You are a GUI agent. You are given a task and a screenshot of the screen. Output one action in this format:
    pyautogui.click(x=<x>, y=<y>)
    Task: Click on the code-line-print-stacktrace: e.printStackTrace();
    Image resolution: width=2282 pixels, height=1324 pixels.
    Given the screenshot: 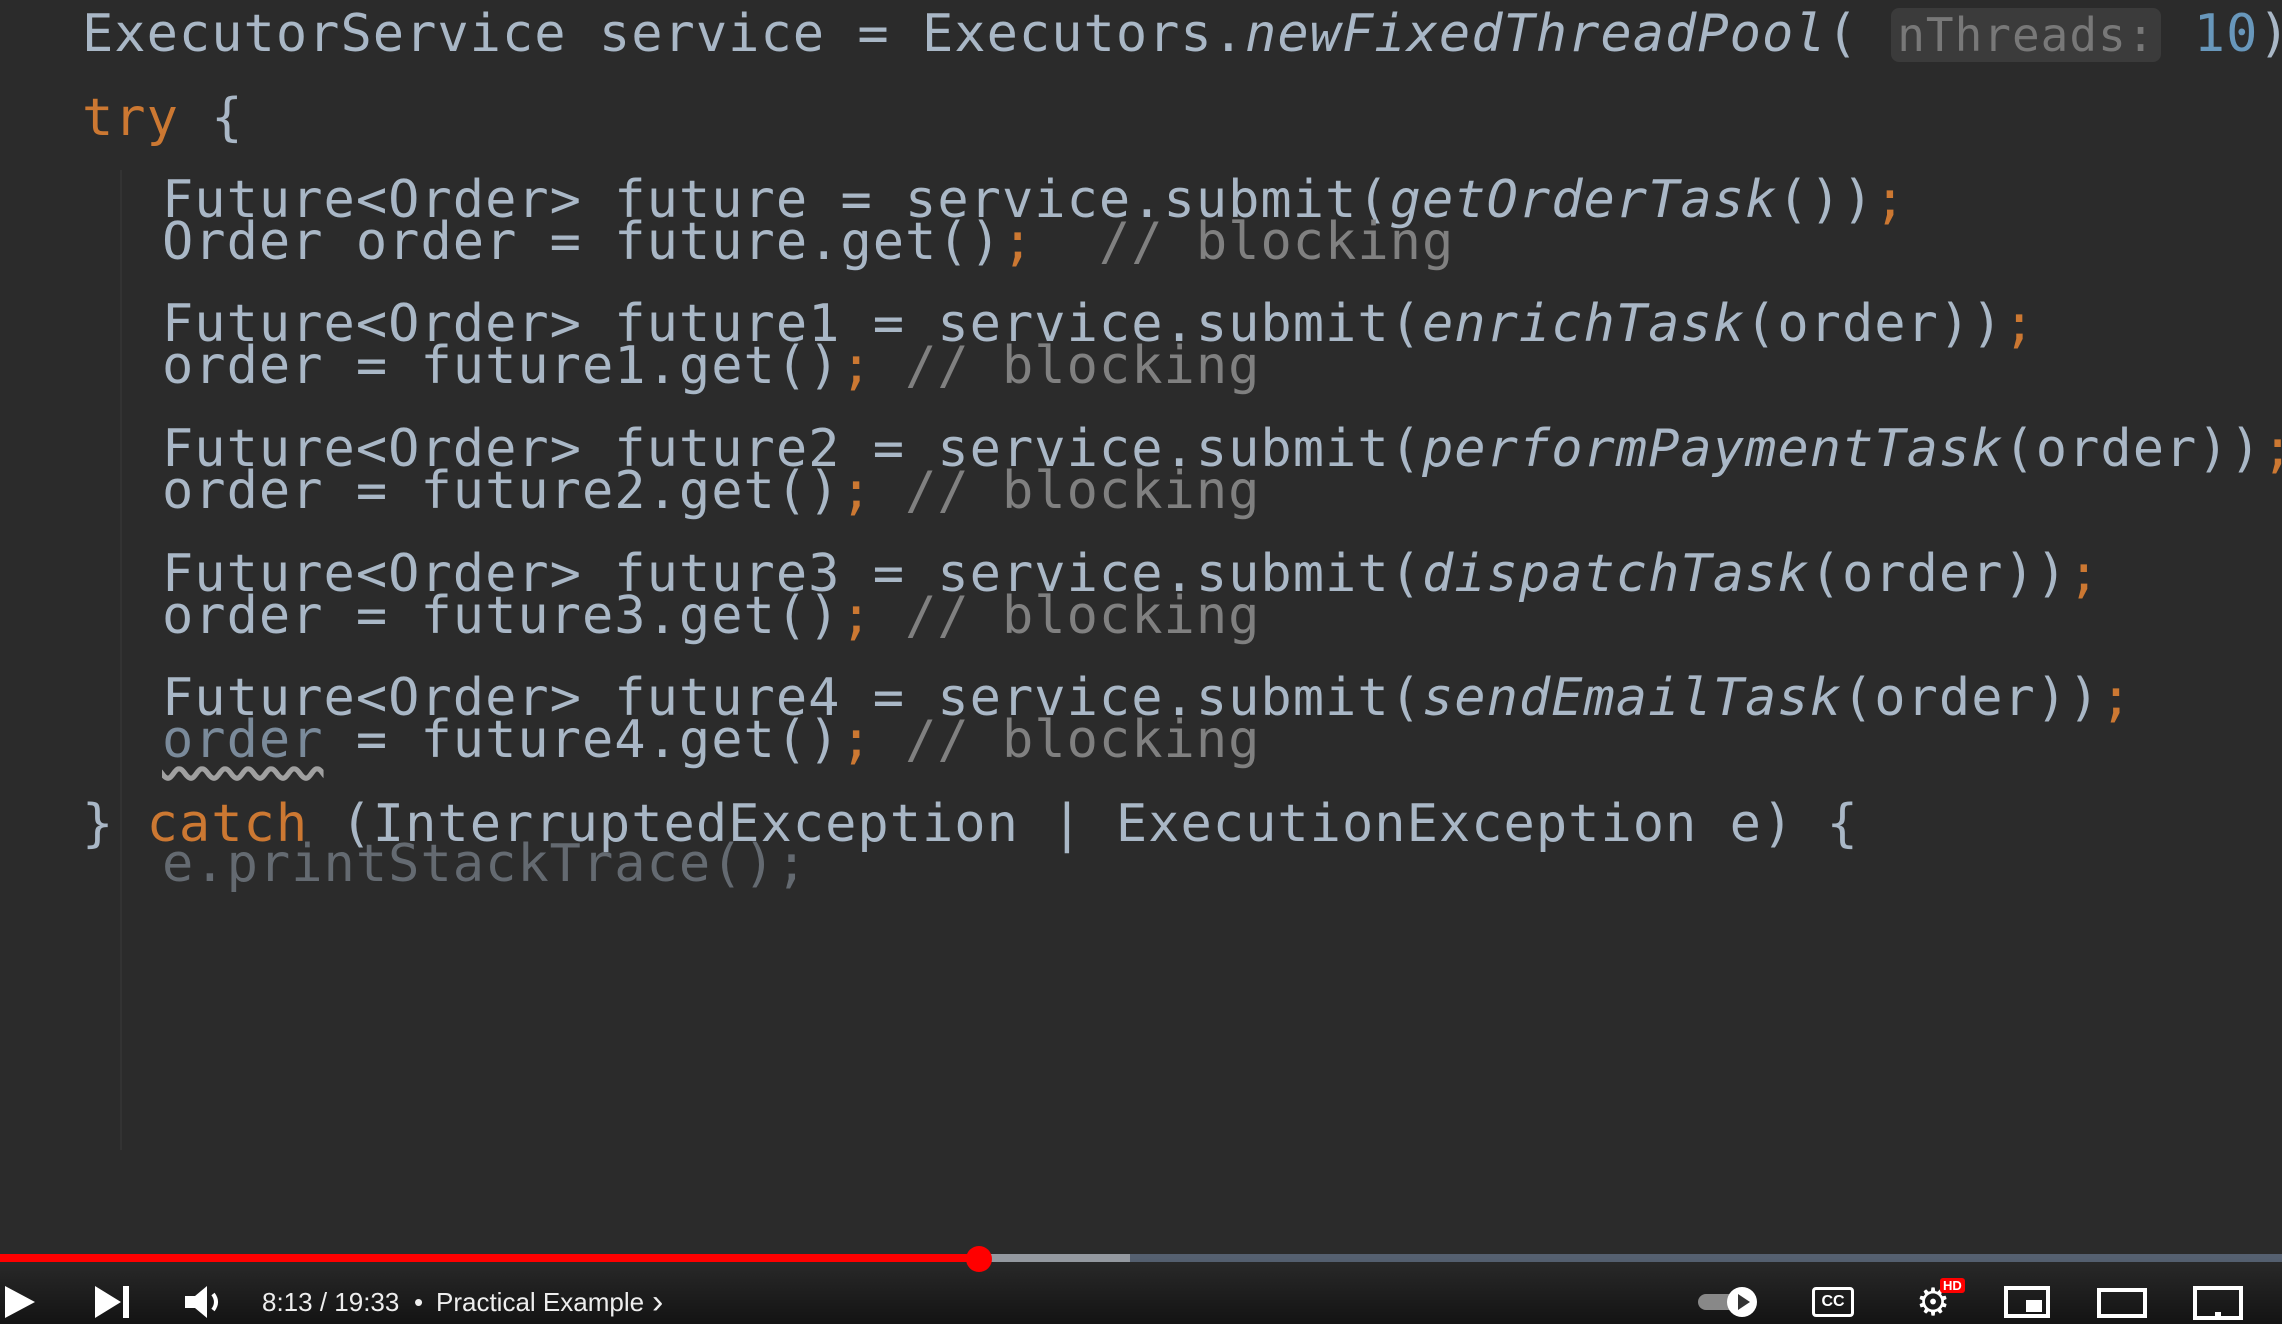 What is the action you would take?
    pyautogui.click(x=485, y=864)
    